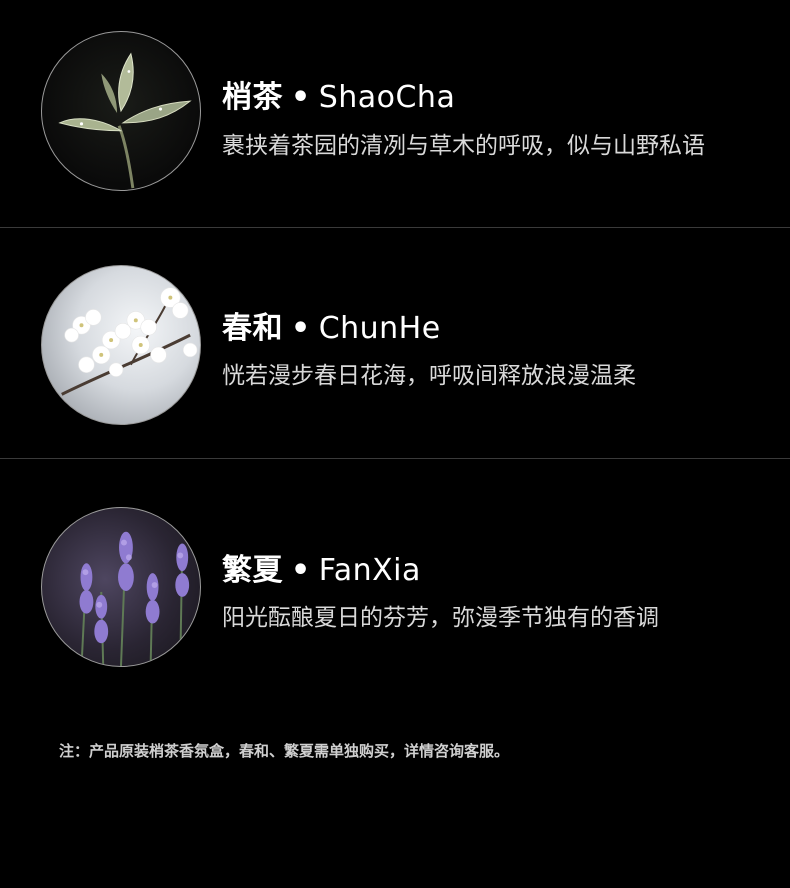  What do you see at coordinates (252, 570) in the screenshot?
I see `item-name-cn: 繁夏` at bounding box center [252, 570].